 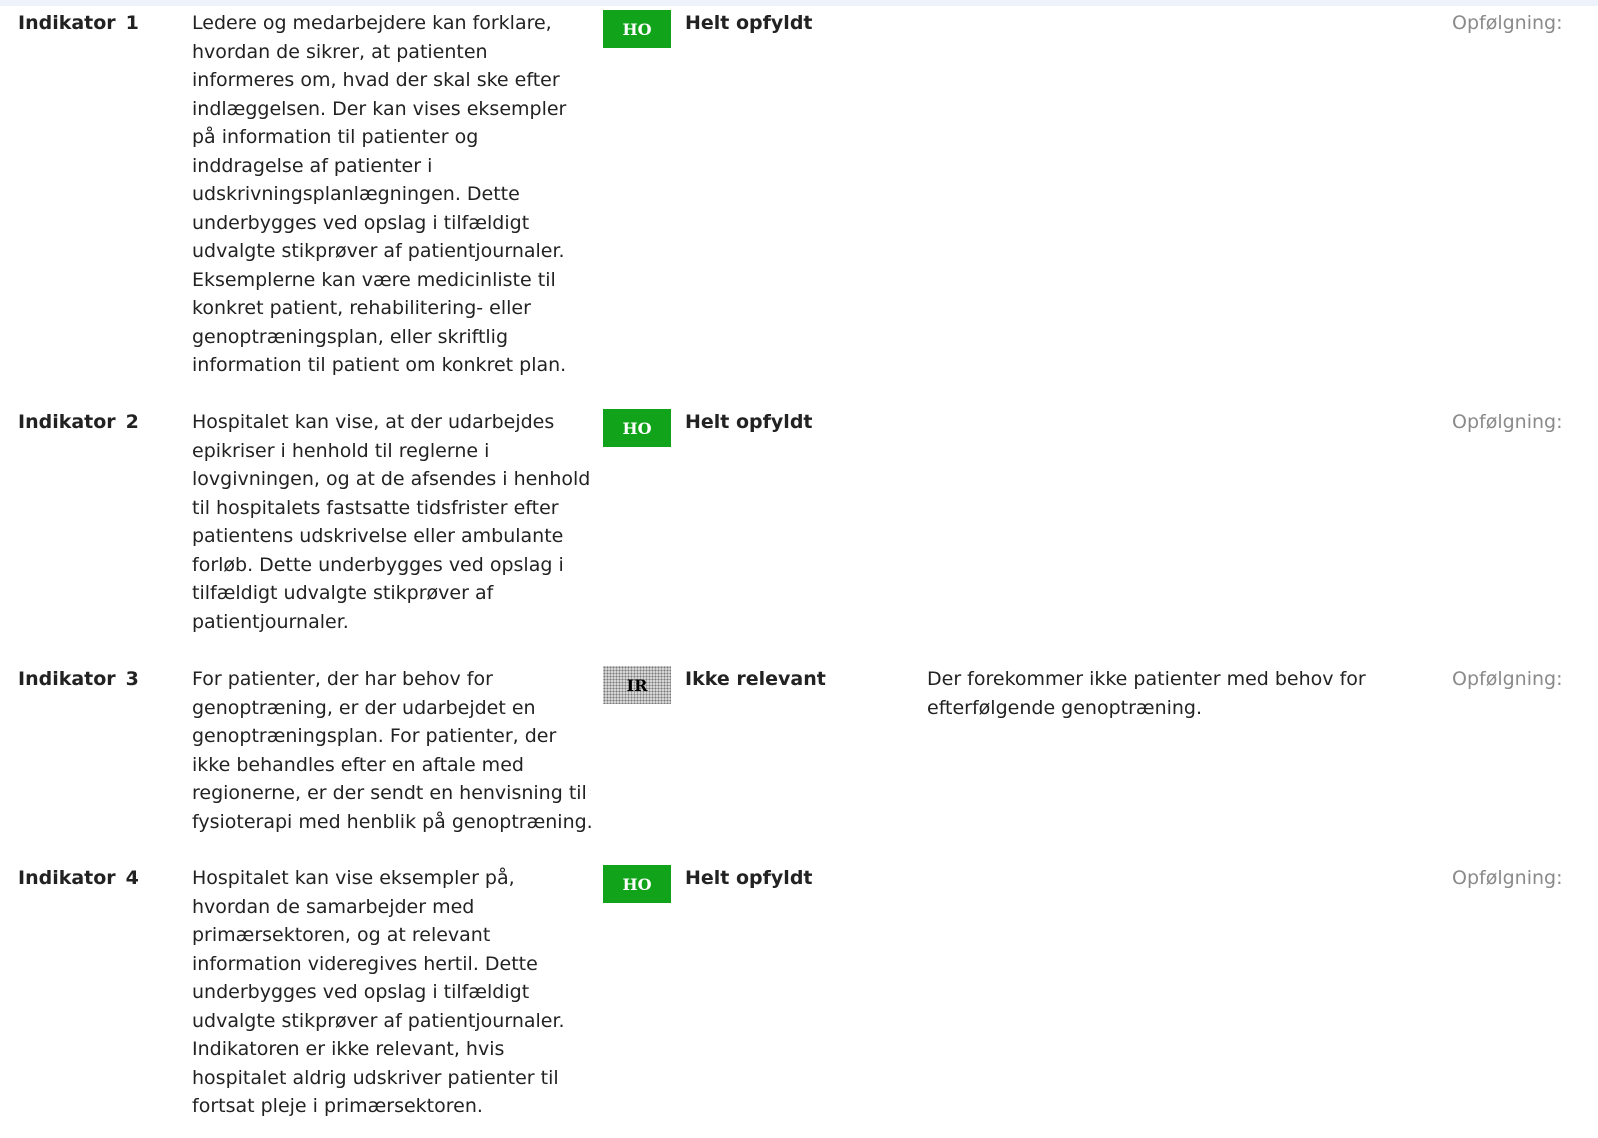 What do you see at coordinates (132, 422) in the screenshot?
I see `indicator-number: 2` at bounding box center [132, 422].